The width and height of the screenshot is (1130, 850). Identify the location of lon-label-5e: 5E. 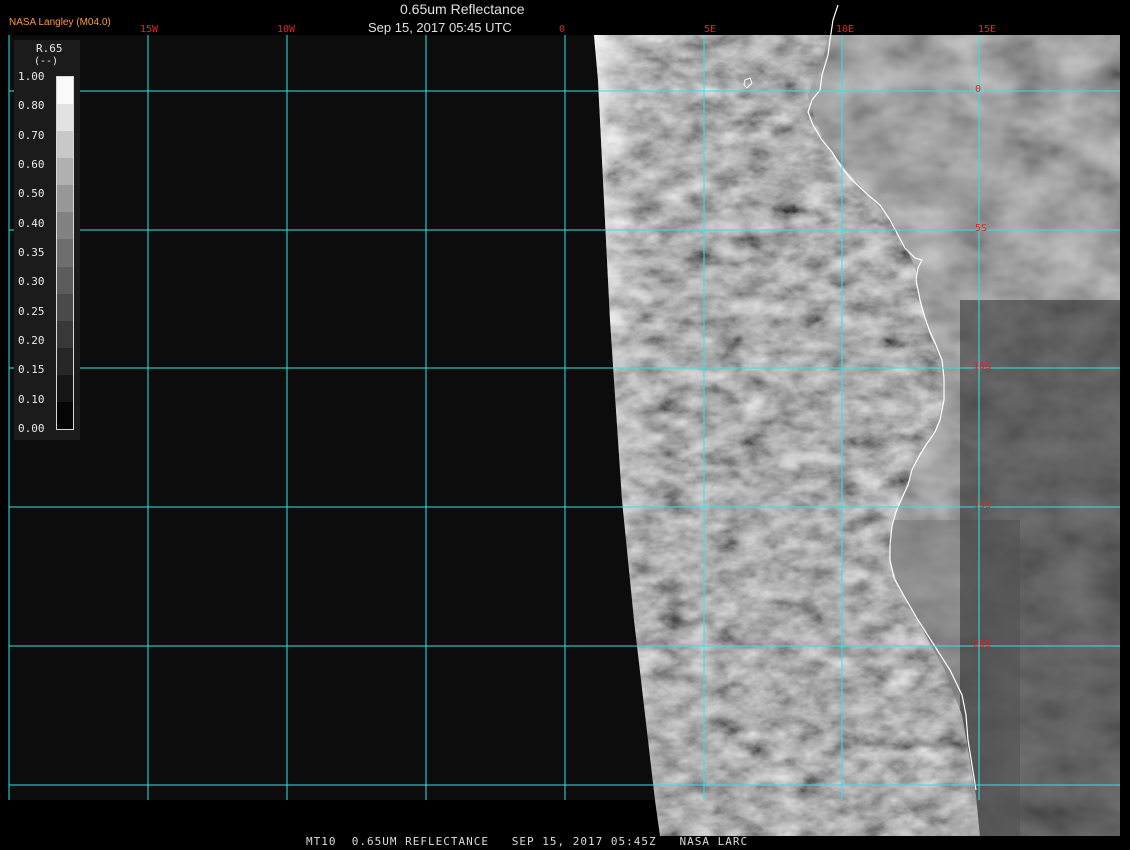
(710, 29).